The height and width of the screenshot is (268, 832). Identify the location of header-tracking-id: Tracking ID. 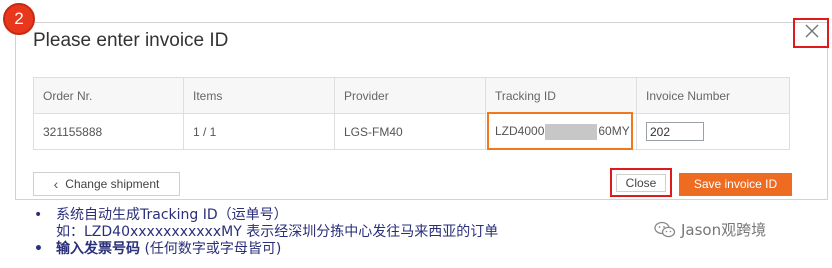
(561, 95).